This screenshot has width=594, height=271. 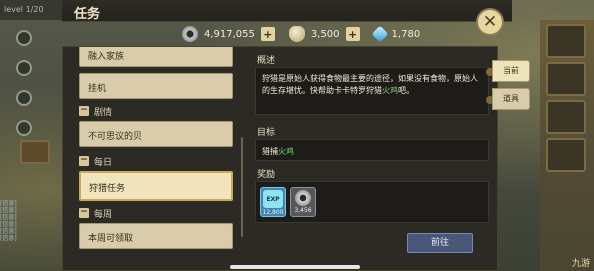 I want to click on reward-box: EXP 12,800 3,456, so click(x=372, y=202).